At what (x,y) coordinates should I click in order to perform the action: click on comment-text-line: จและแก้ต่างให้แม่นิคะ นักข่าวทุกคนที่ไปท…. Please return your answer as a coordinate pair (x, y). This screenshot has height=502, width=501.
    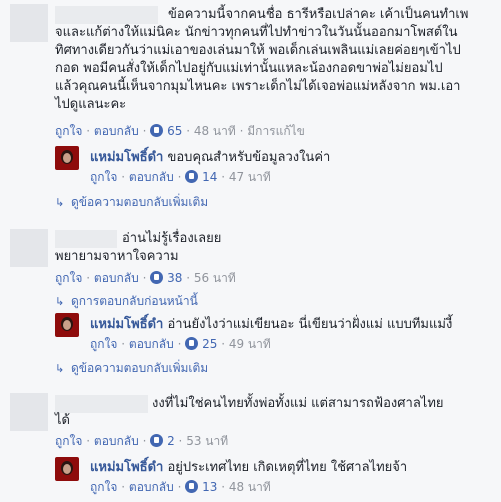
    Looking at the image, I should click on (256, 32).